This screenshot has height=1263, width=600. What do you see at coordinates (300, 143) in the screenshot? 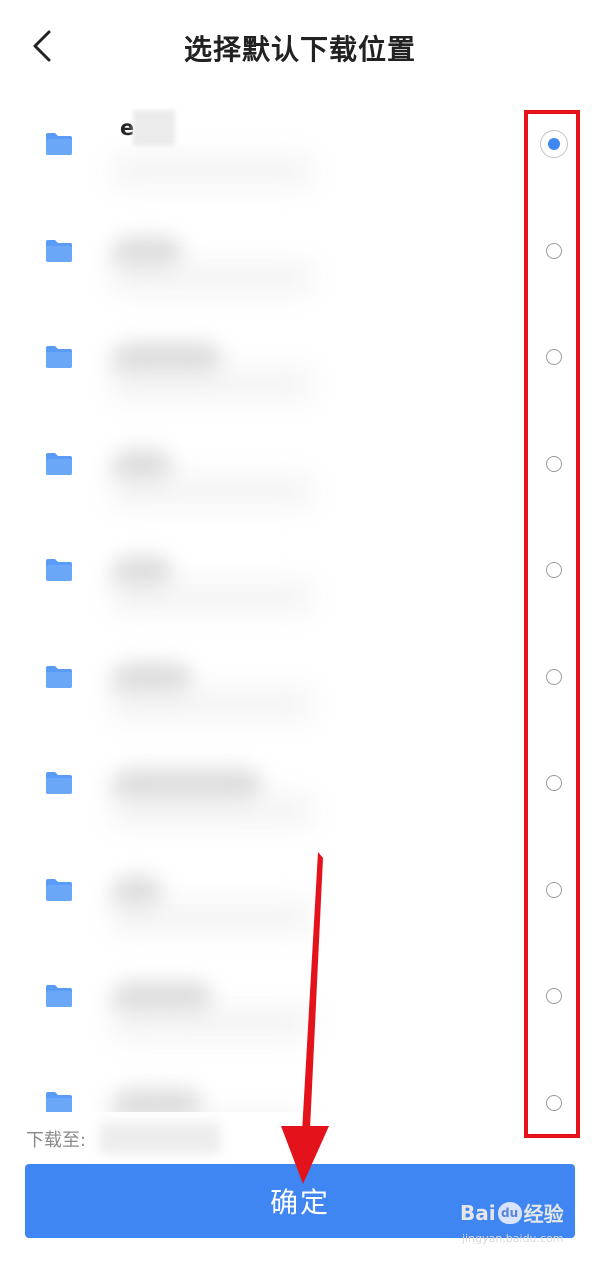
I see `folder-row: e d` at bounding box center [300, 143].